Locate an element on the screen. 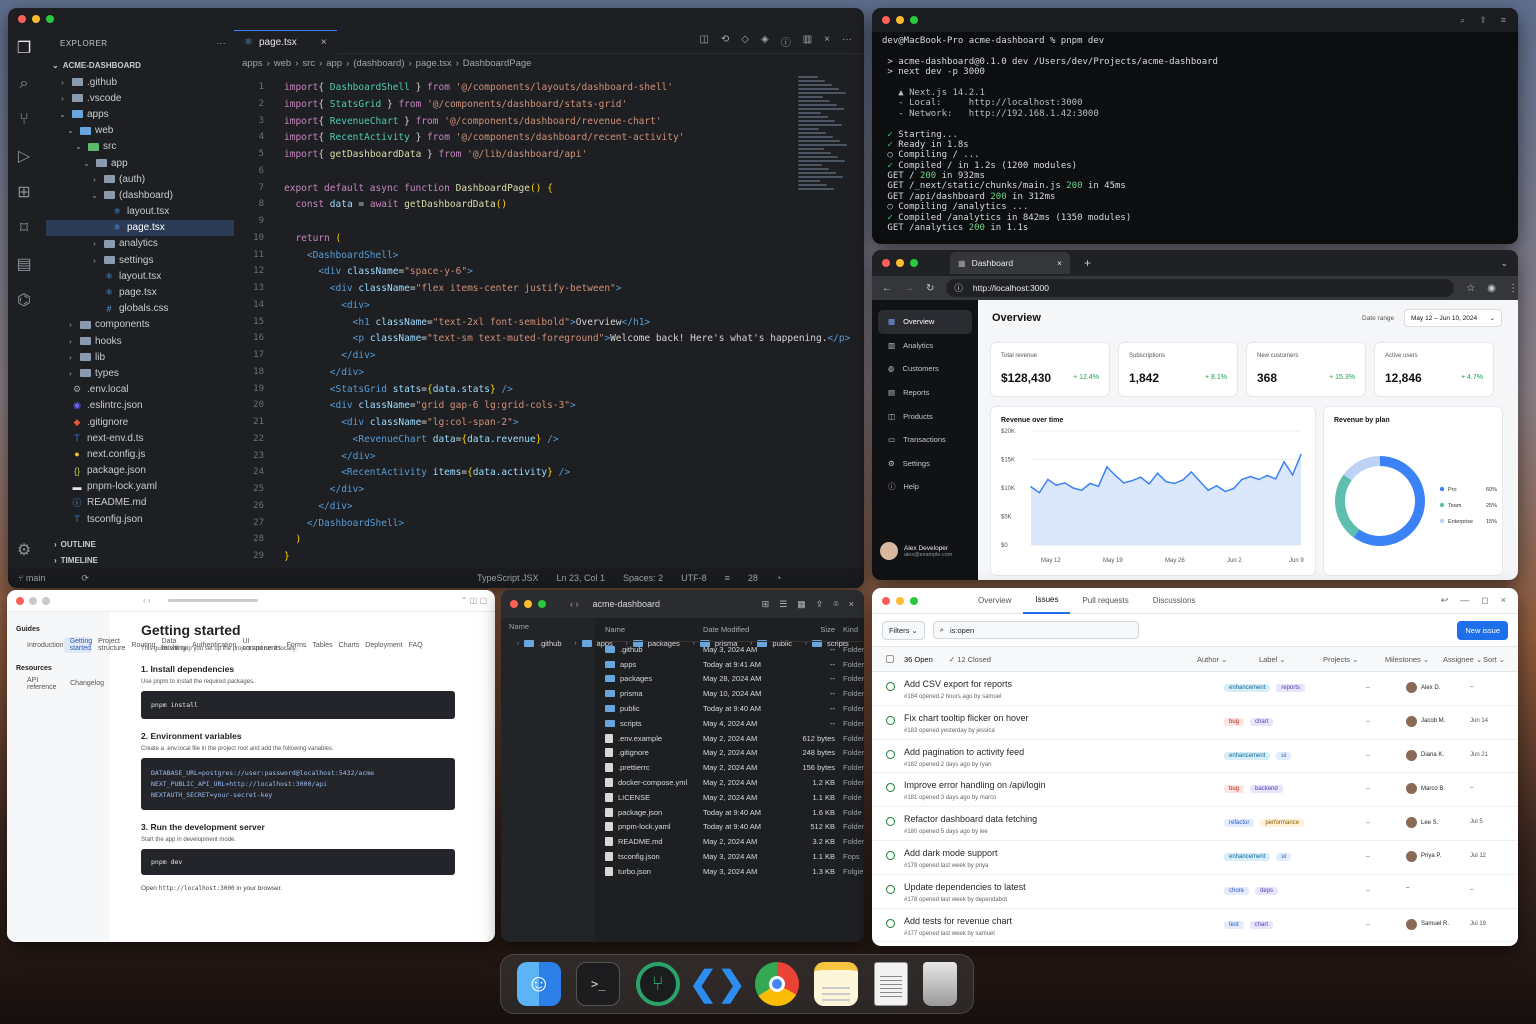  breadcrumb-item: src is located at coordinates (308, 63).